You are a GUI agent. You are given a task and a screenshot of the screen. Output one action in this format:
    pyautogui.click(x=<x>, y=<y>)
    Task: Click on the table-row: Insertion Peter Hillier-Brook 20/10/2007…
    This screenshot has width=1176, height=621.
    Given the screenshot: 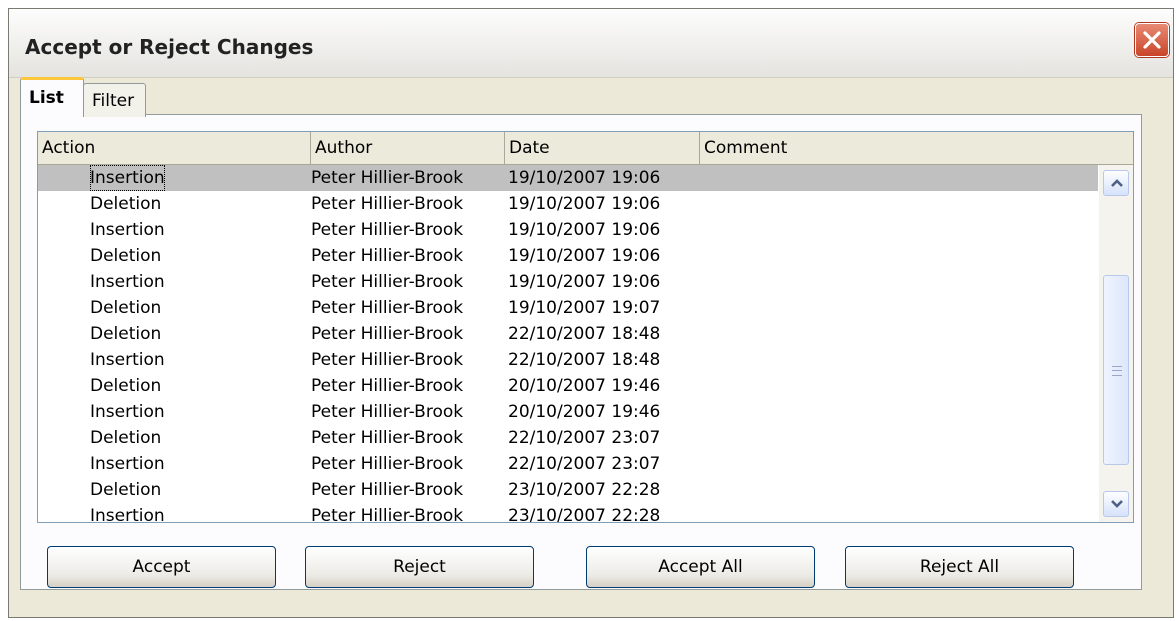 What is the action you would take?
    pyautogui.click(x=568, y=412)
    